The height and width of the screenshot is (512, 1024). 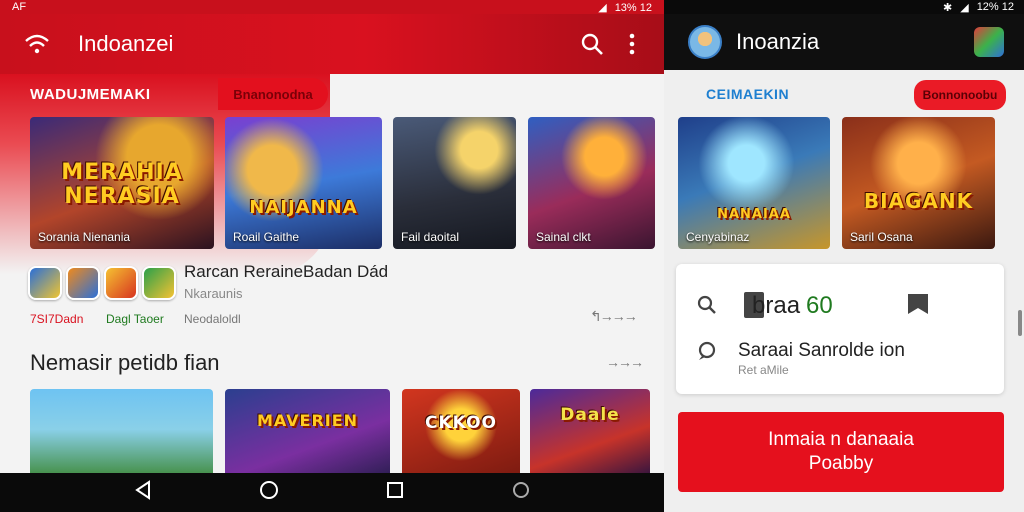 I want to click on section-title: CEIMAEKIN, so click(x=748, y=94).